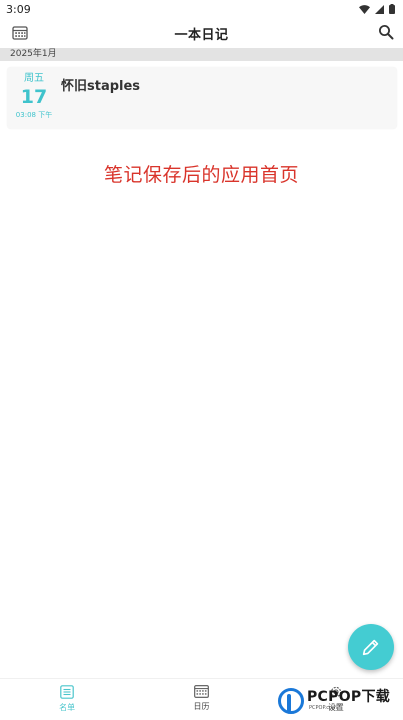 Image resolution: width=403 pixels, height=720 pixels. I want to click on signal-icon, so click(379, 9).